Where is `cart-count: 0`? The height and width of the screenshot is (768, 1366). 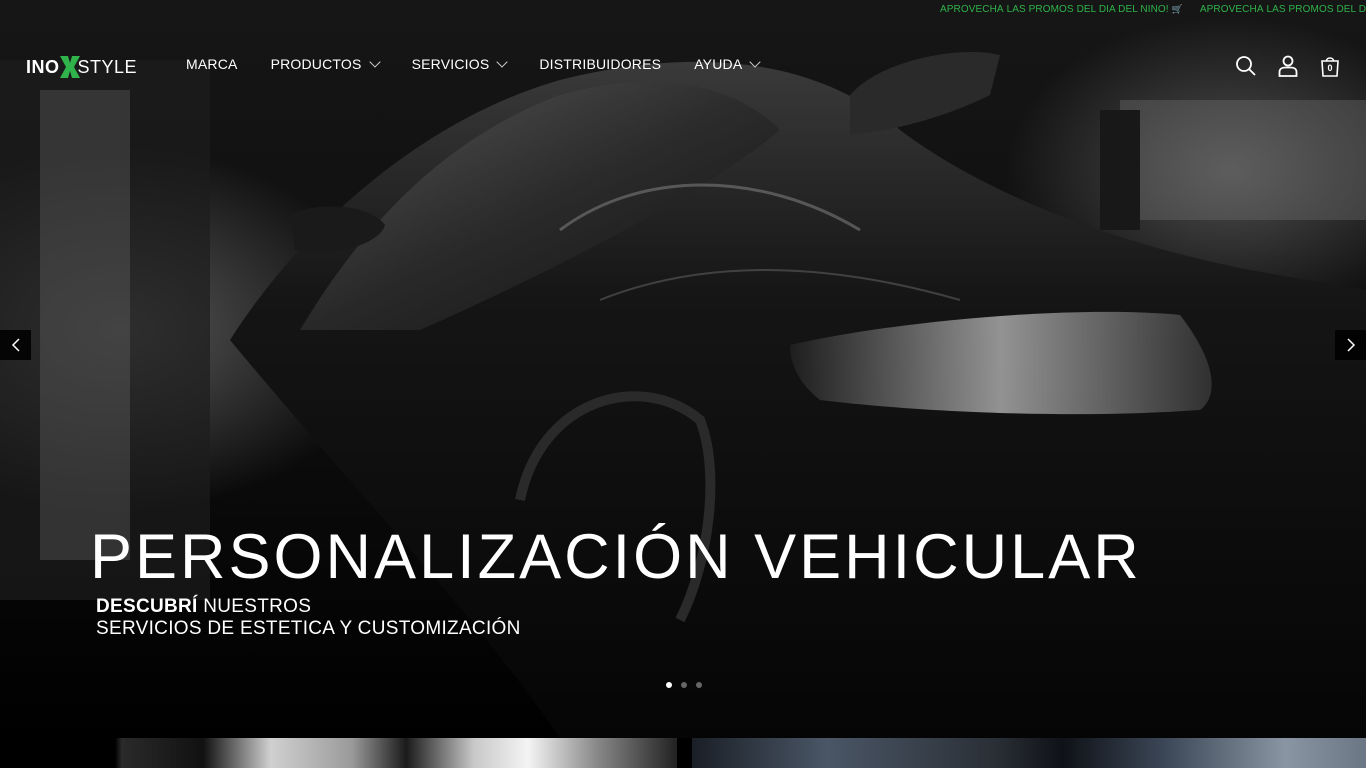 cart-count: 0 is located at coordinates (1330, 68).